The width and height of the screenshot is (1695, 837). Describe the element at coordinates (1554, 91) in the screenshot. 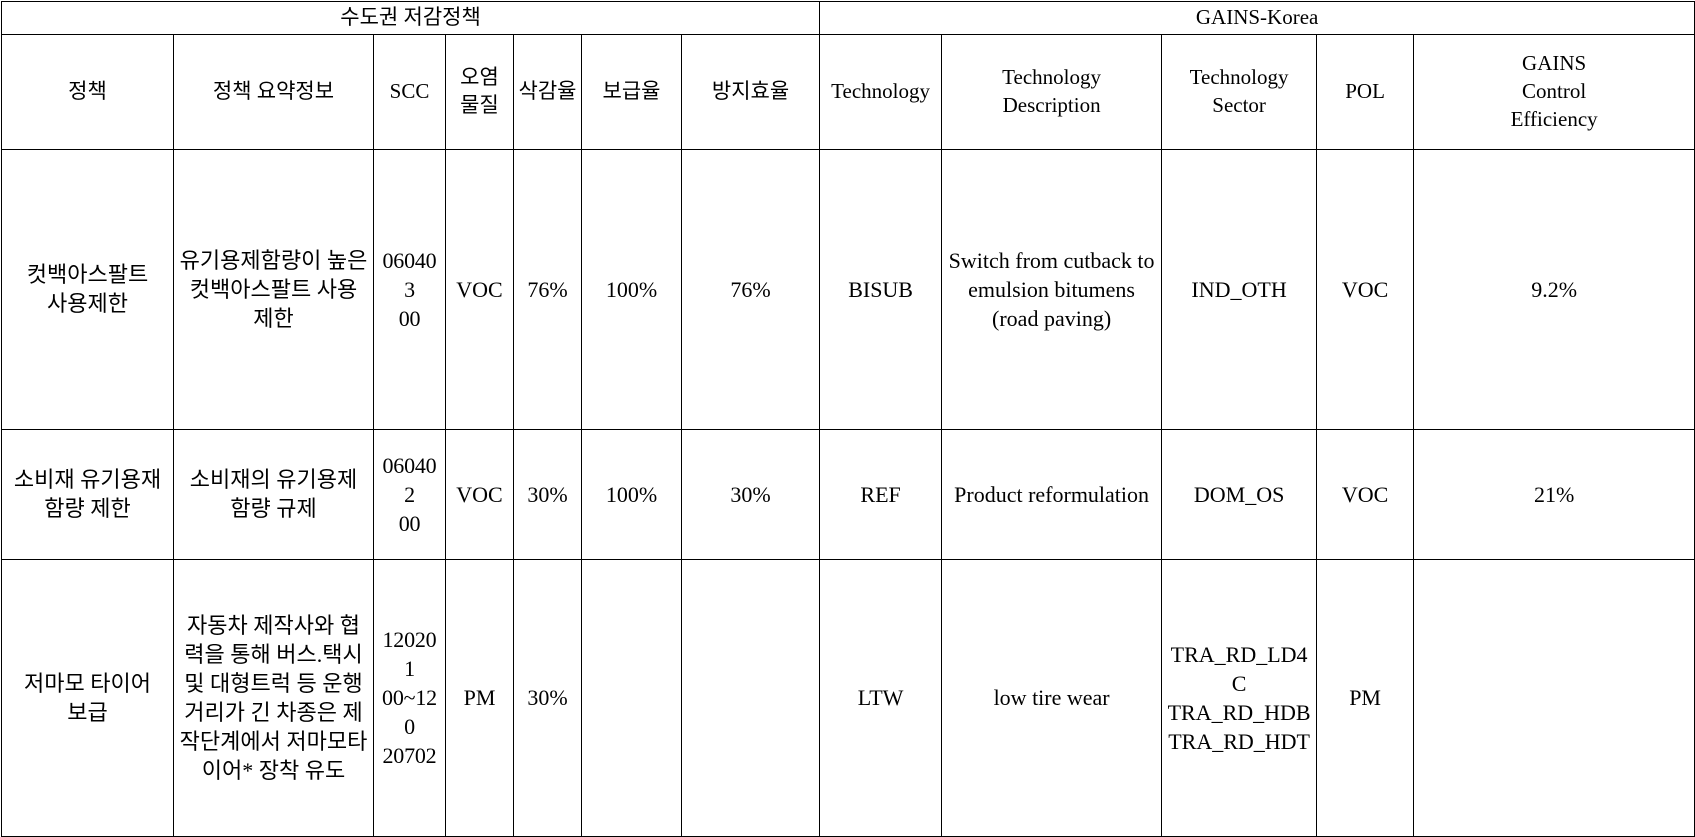

I see `column-header-gains-control-efficiency: GAINS Control Efficiency` at that location.